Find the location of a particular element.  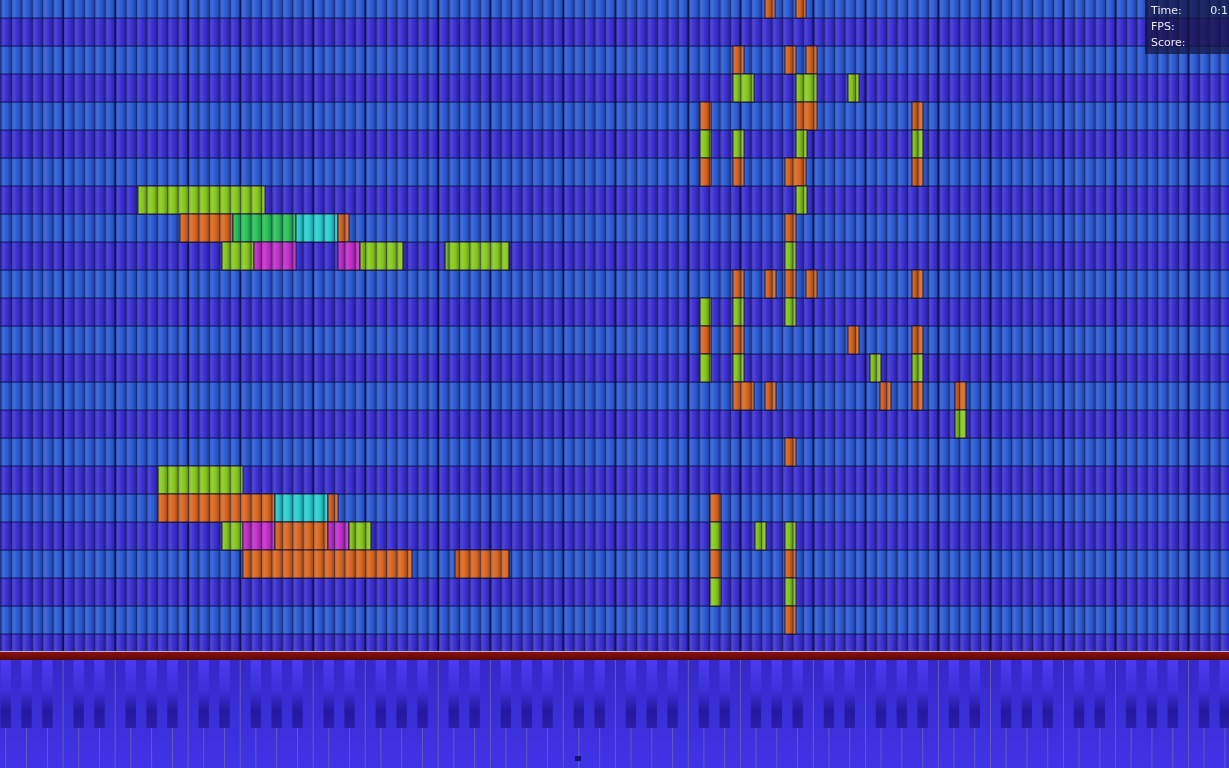

stat-label: Time: is located at coordinates (1166, 11).